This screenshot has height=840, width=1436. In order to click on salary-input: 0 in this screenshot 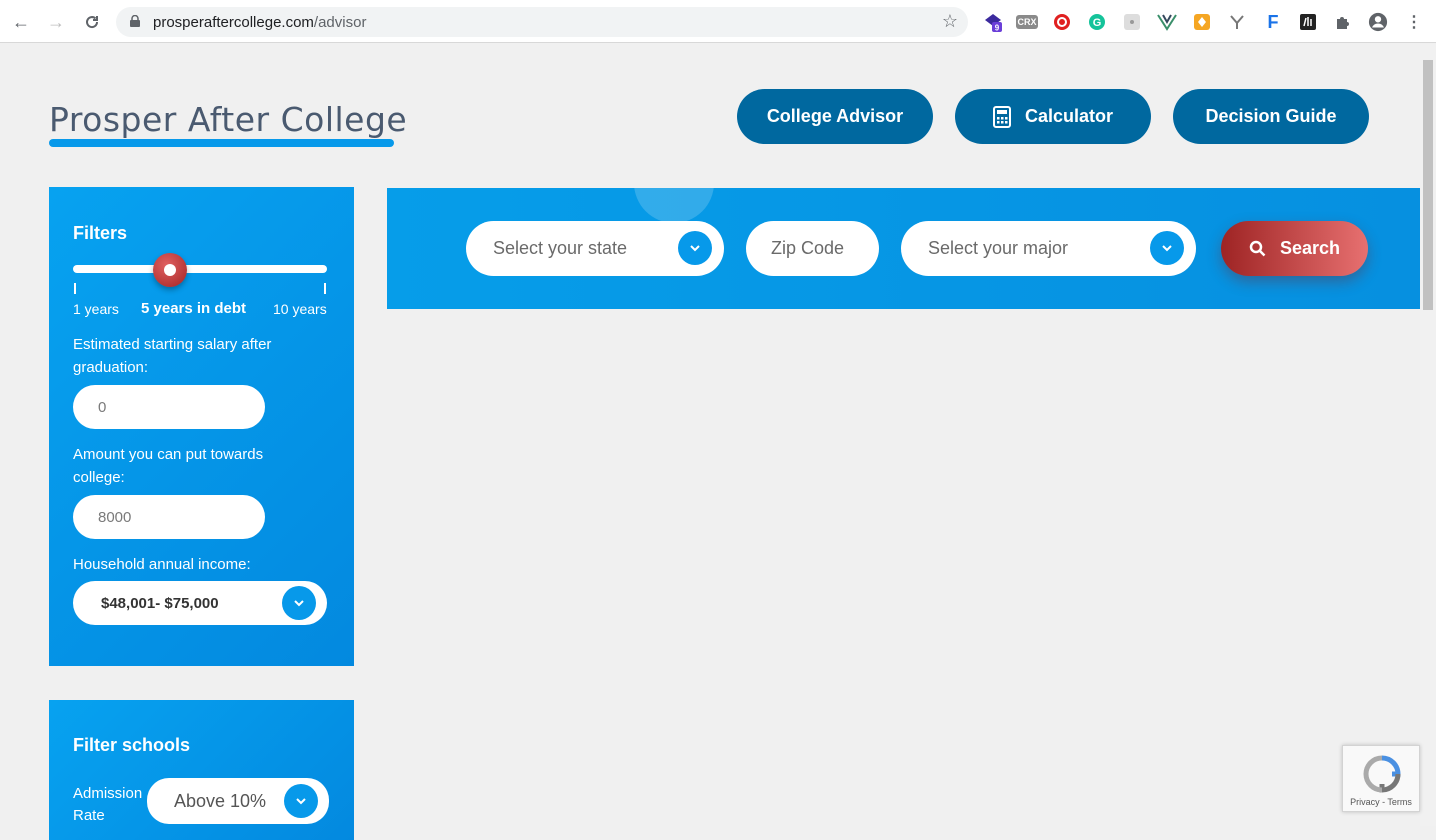, I will do `click(169, 407)`.